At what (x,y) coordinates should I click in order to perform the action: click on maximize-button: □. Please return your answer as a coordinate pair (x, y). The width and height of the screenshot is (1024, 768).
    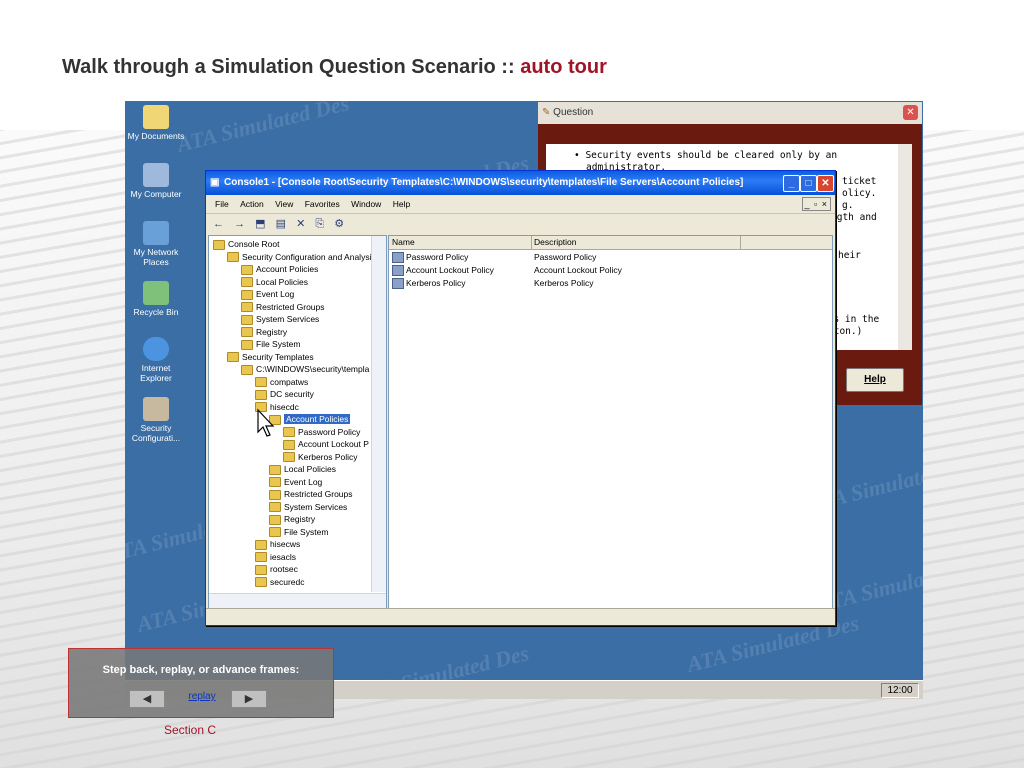
    Looking at the image, I should click on (808, 183).